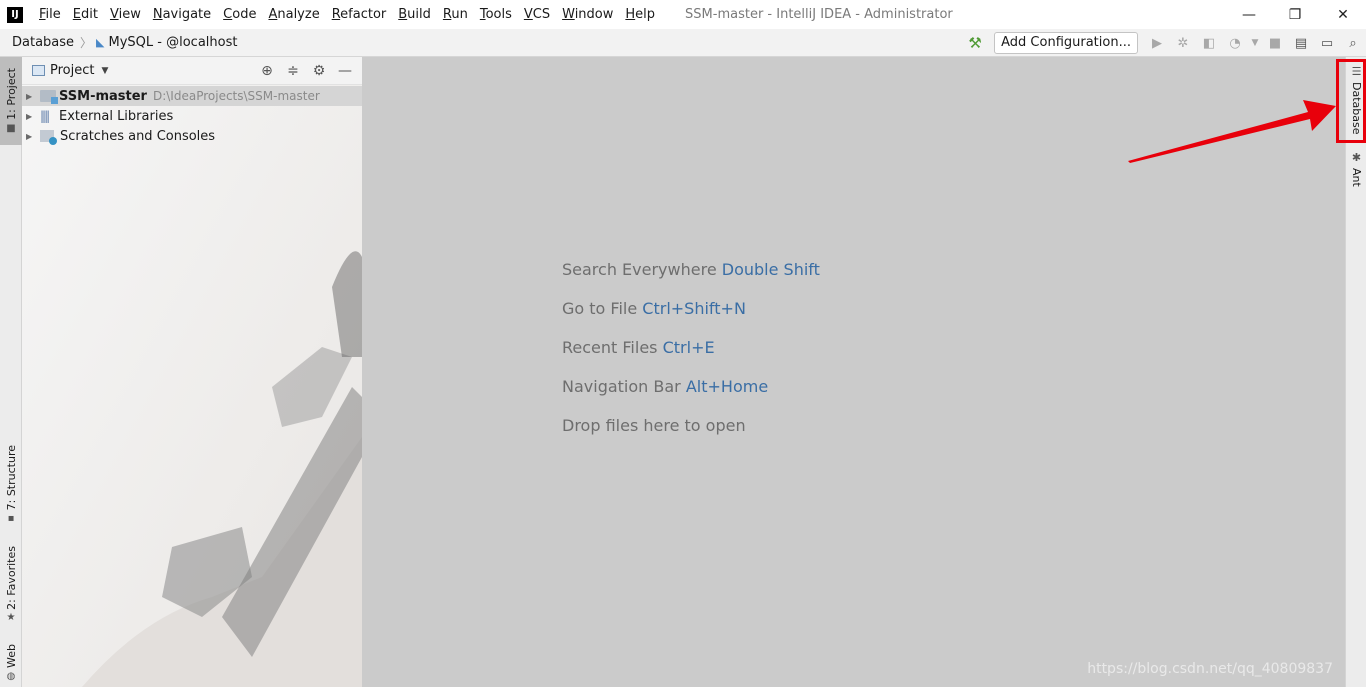 The height and width of the screenshot is (687, 1366). What do you see at coordinates (11, 656) in the screenshot?
I see `tab-web-label: Web` at bounding box center [11, 656].